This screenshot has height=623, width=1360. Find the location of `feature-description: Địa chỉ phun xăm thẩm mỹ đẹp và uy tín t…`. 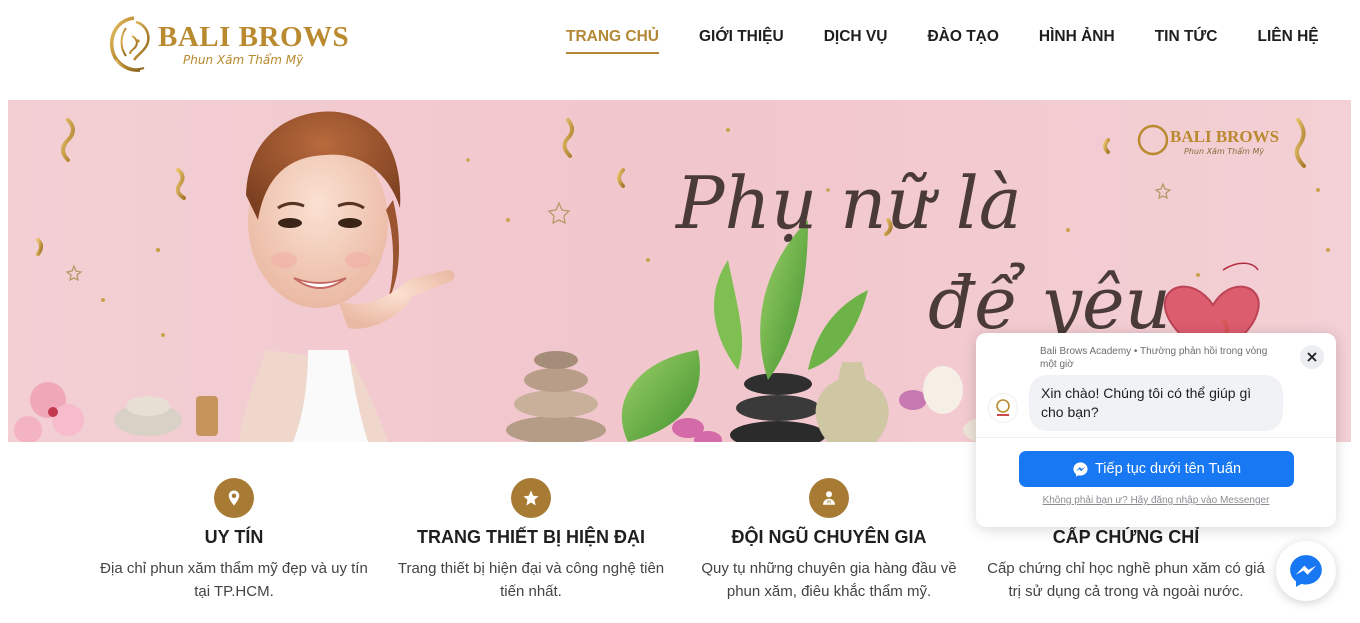

feature-description: Địa chỉ phun xăm thẩm mỹ đẹp và uy tín t… is located at coordinates (234, 580).